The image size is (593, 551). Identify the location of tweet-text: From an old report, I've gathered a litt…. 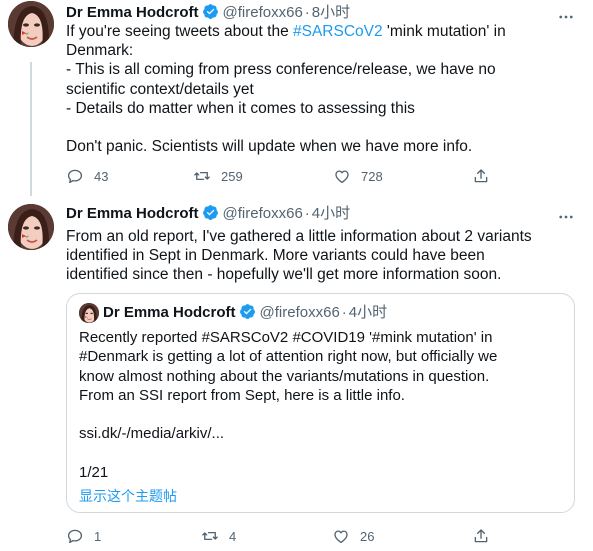
(316, 256).